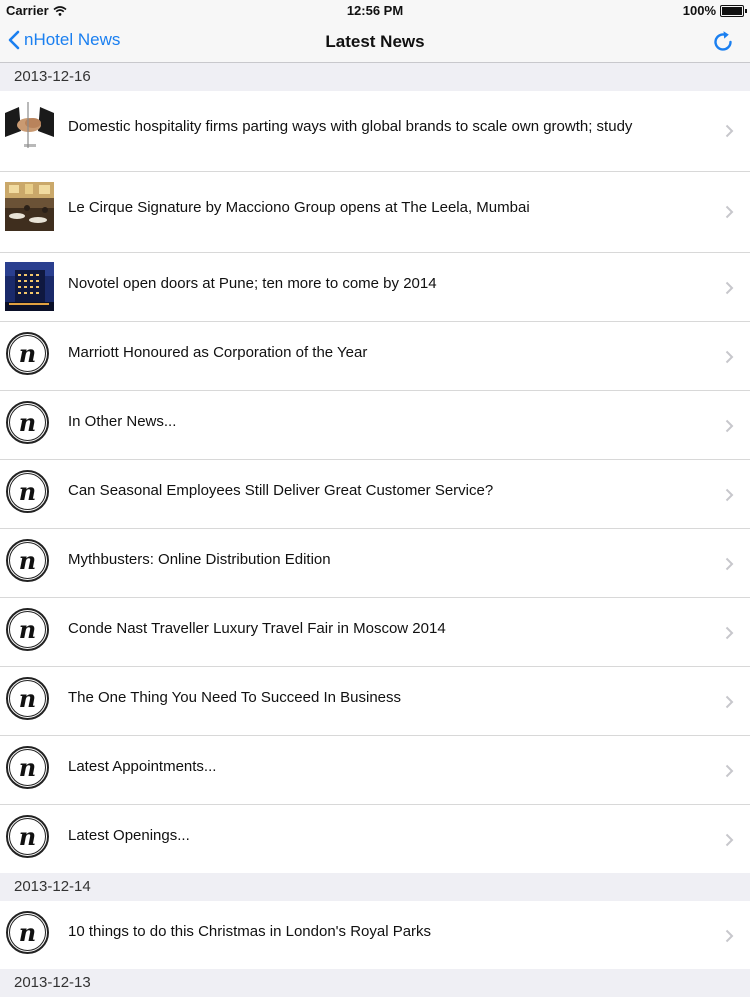  Describe the element at coordinates (375, 887) in the screenshot. I see `section-header-date: 2013-12-14` at that location.